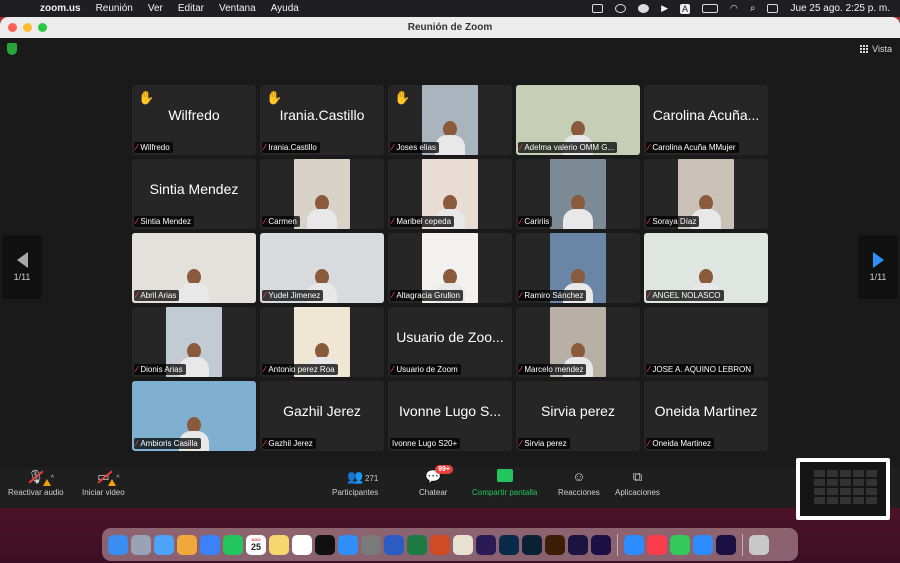 This screenshot has width=900, height=563. I want to click on search-icon: ⌕, so click(753, 8).